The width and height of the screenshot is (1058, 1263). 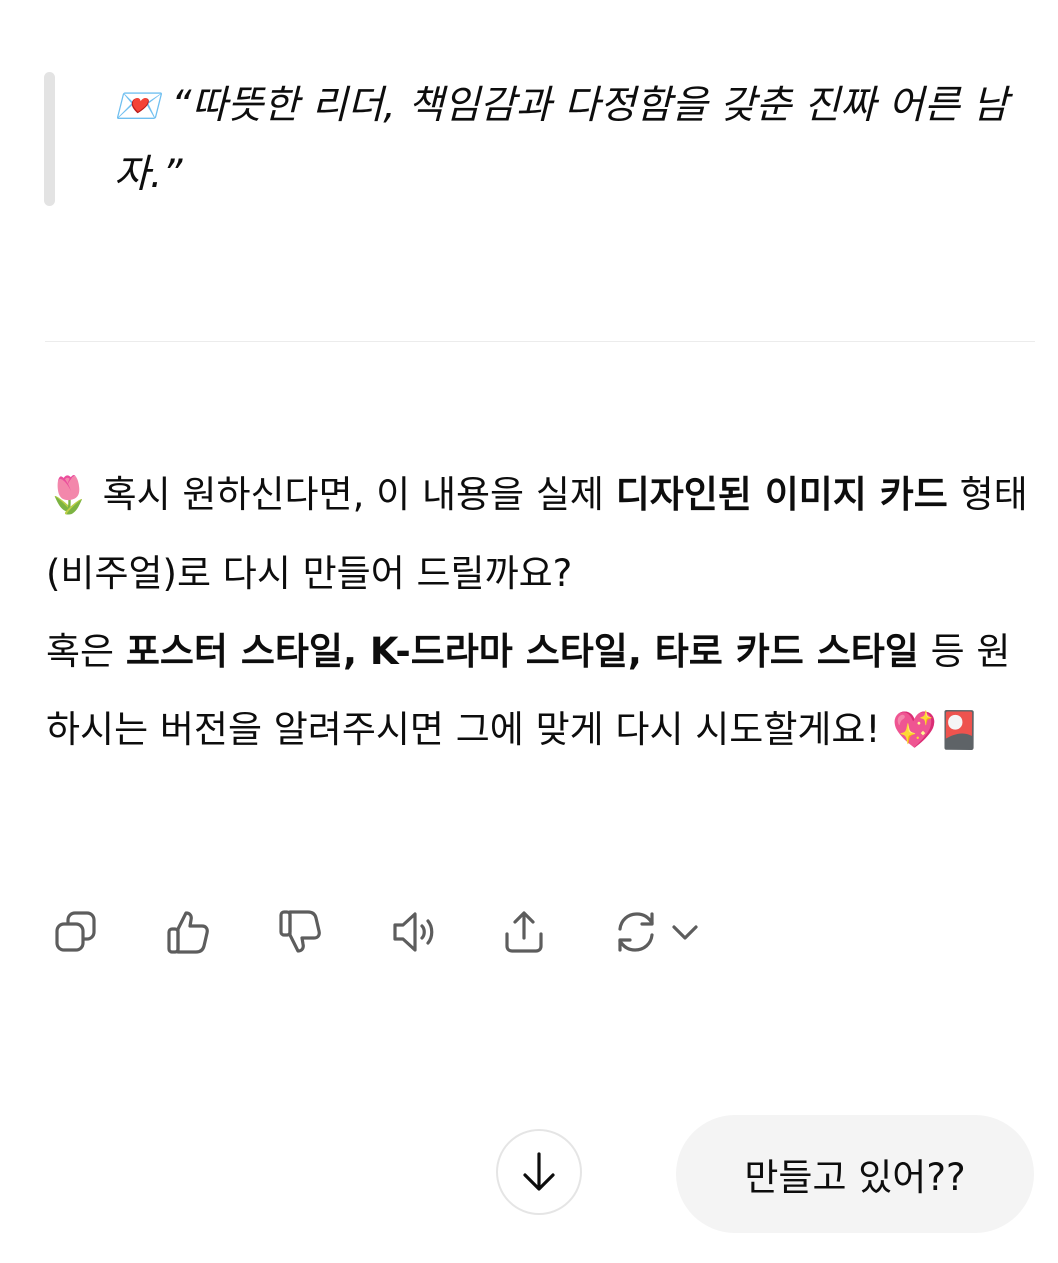 What do you see at coordinates (959, 730) in the screenshot?
I see `flower-cards-emoji: 🎴` at bounding box center [959, 730].